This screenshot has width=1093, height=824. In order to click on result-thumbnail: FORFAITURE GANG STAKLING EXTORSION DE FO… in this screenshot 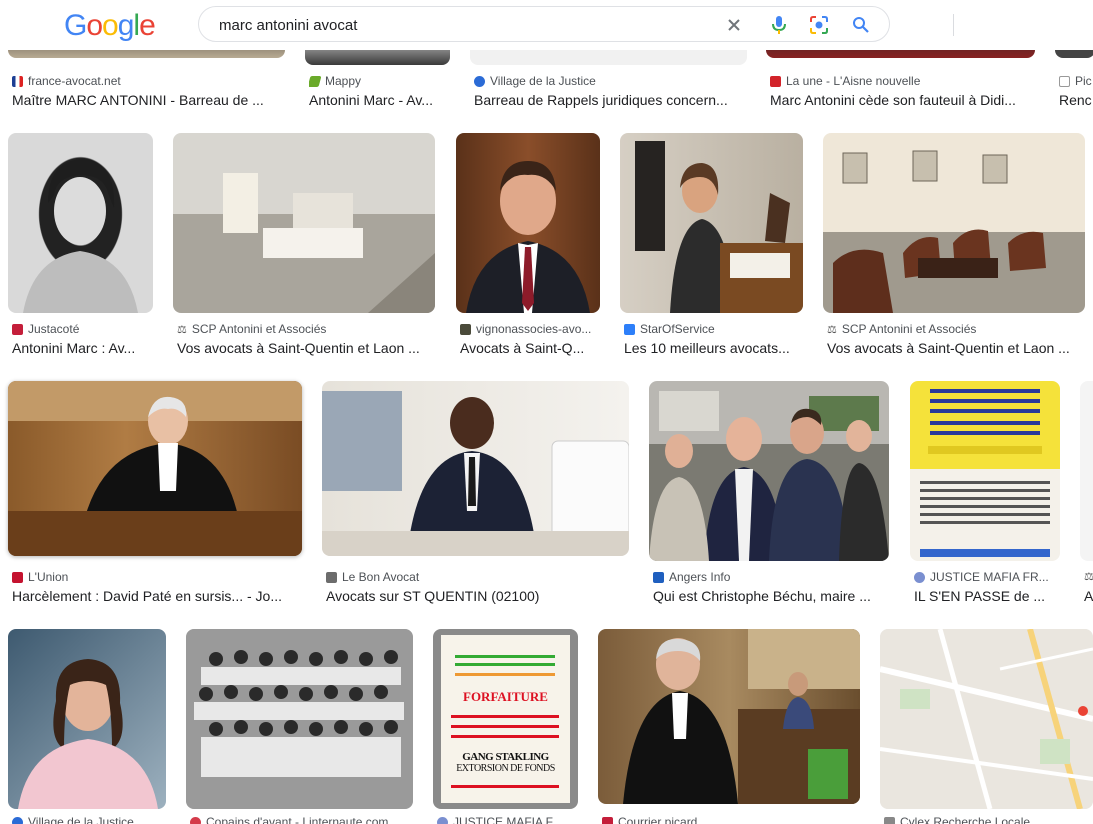, I will do `click(505, 719)`.